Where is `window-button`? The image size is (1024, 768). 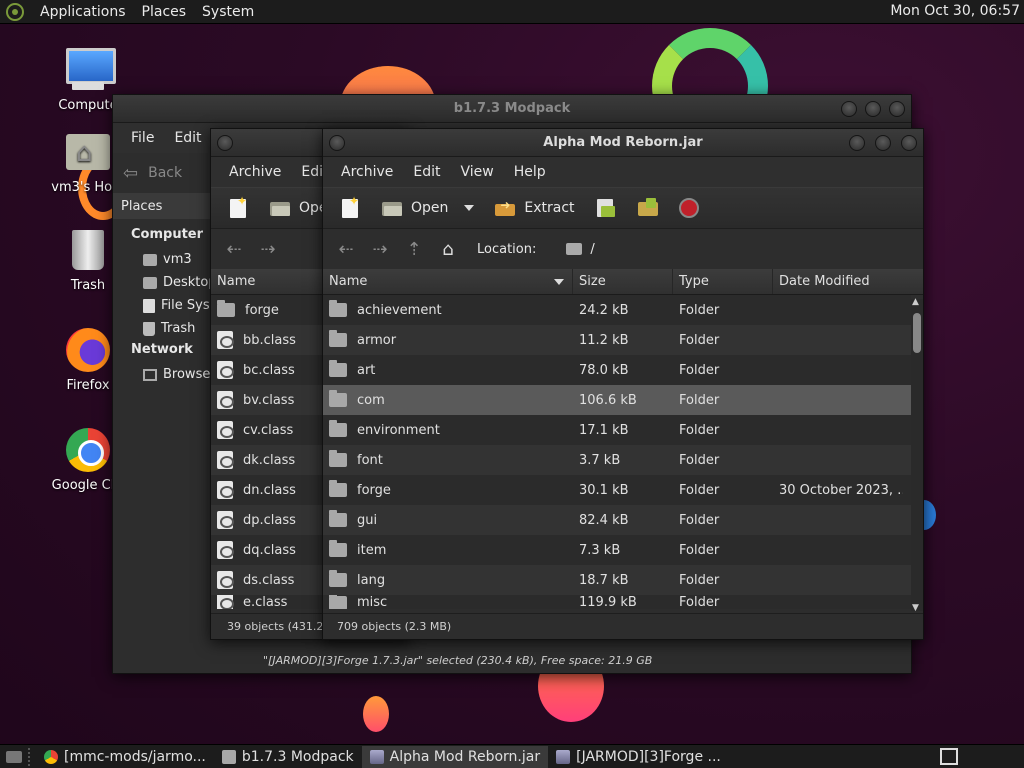 window-button is located at coordinates (225, 143).